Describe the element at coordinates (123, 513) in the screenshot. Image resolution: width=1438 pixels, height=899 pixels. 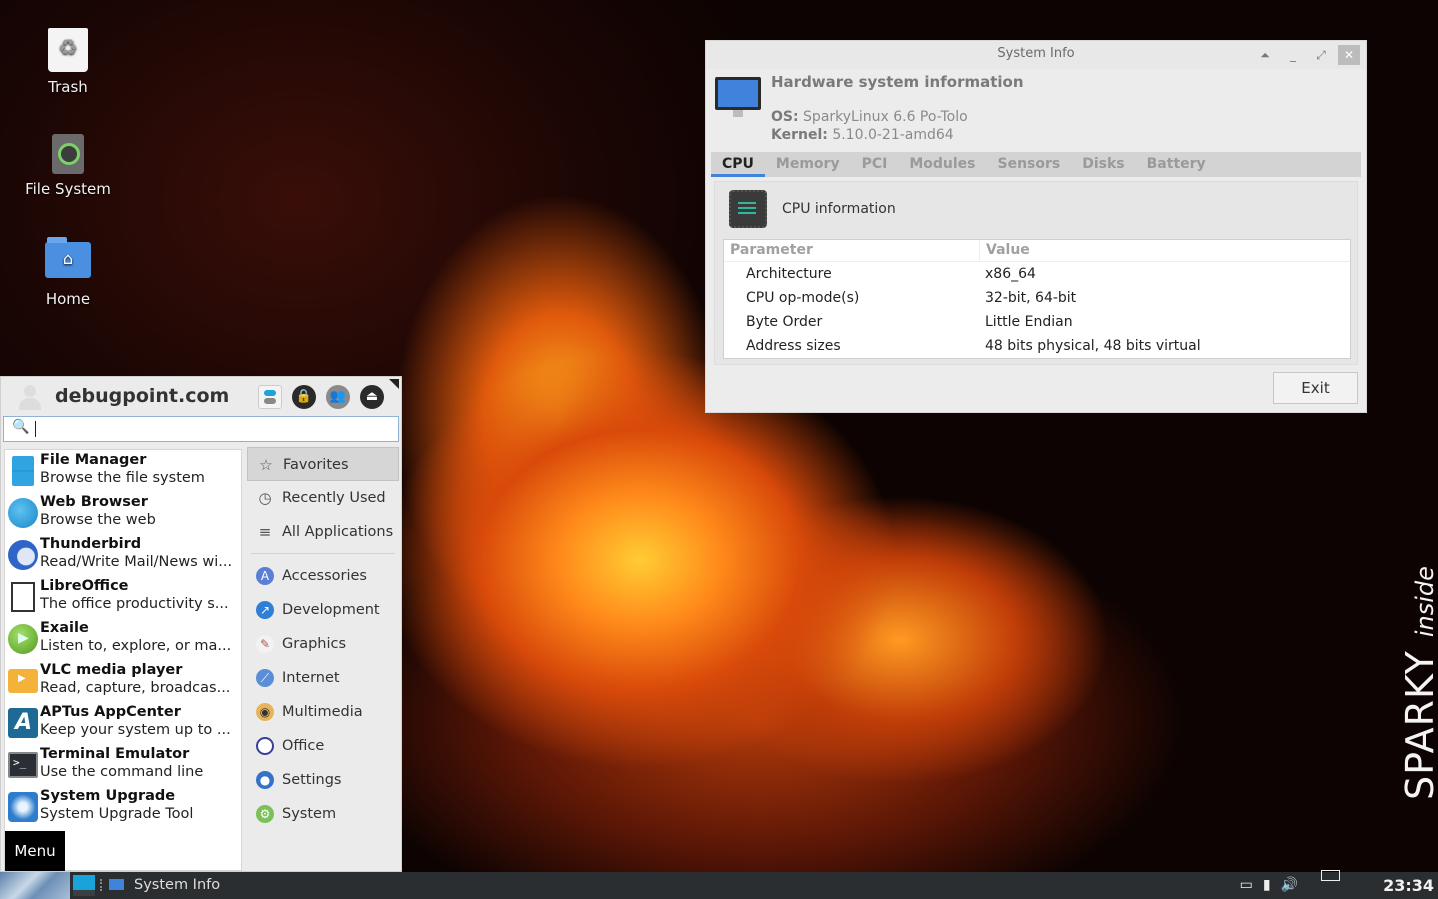
I see `list-item: Web Browser Browse the web` at that location.